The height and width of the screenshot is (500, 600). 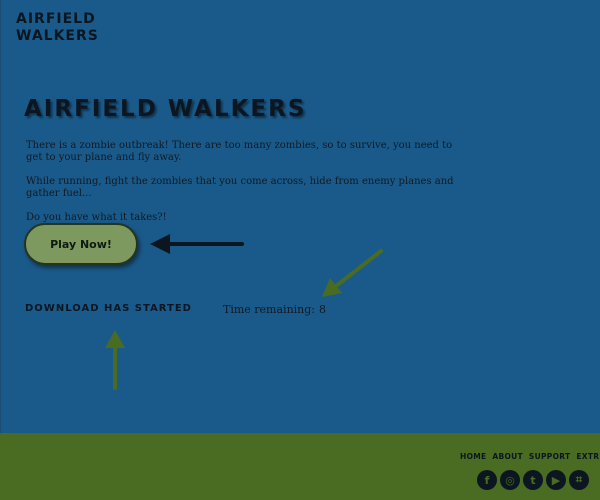 I want to click on twitch-icon: ⌗, so click(x=579, y=480).